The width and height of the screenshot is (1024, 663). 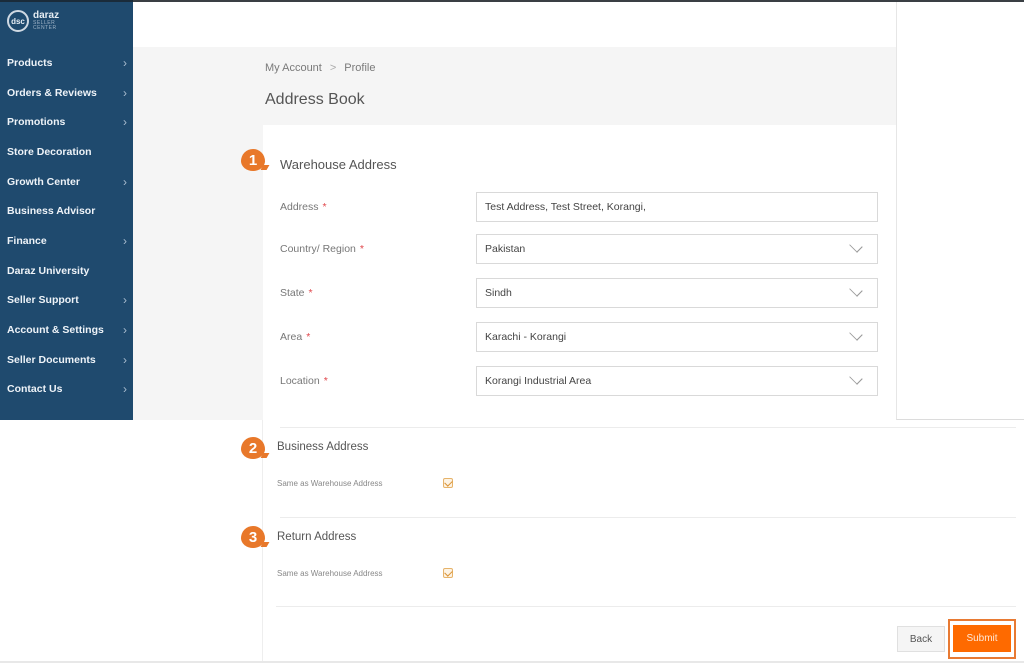 I want to click on business-same-as-checkbox, so click(x=448, y=483).